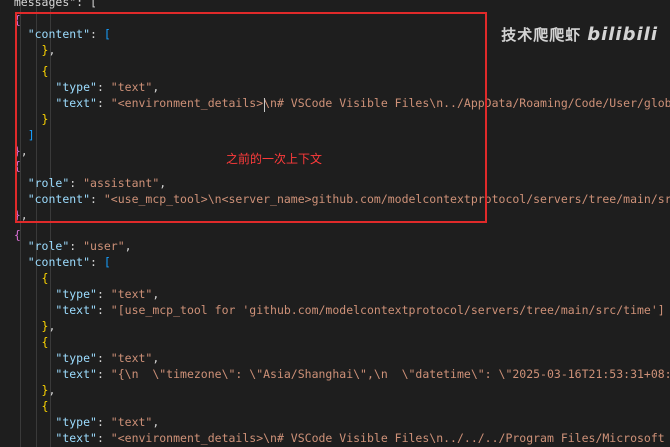 This screenshot has width=670, height=447. I want to click on code-line: messages": [, so click(55, 4).